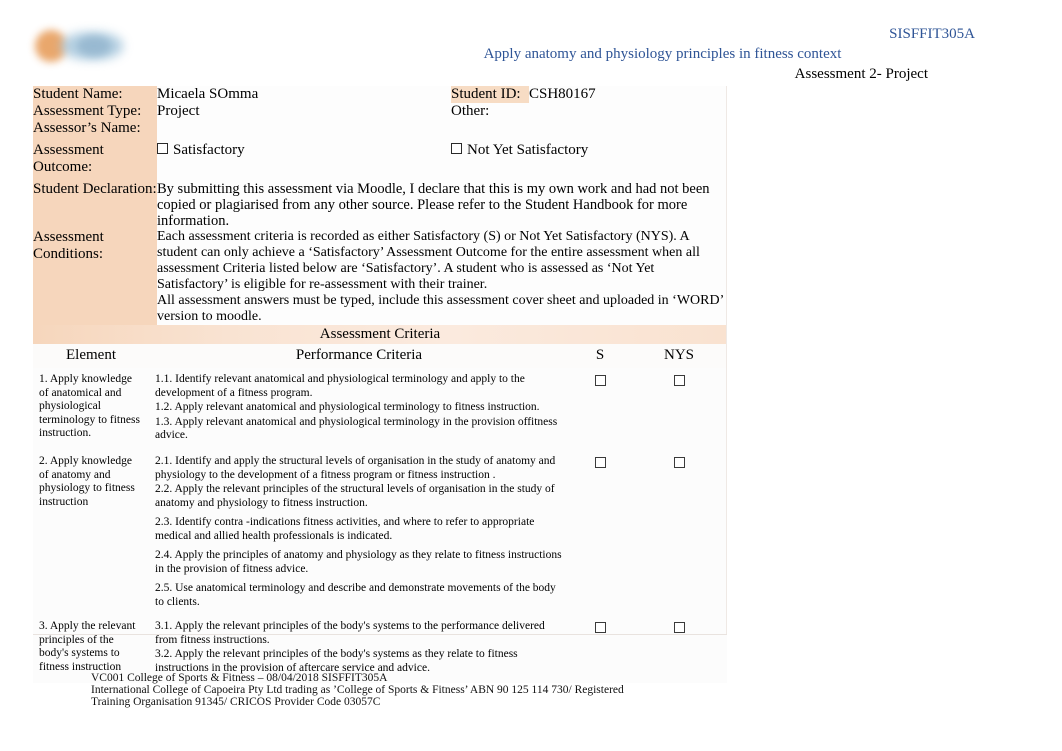  I want to click on assessment-type-row: Assessment Type: Project Other:, so click(380, 111).